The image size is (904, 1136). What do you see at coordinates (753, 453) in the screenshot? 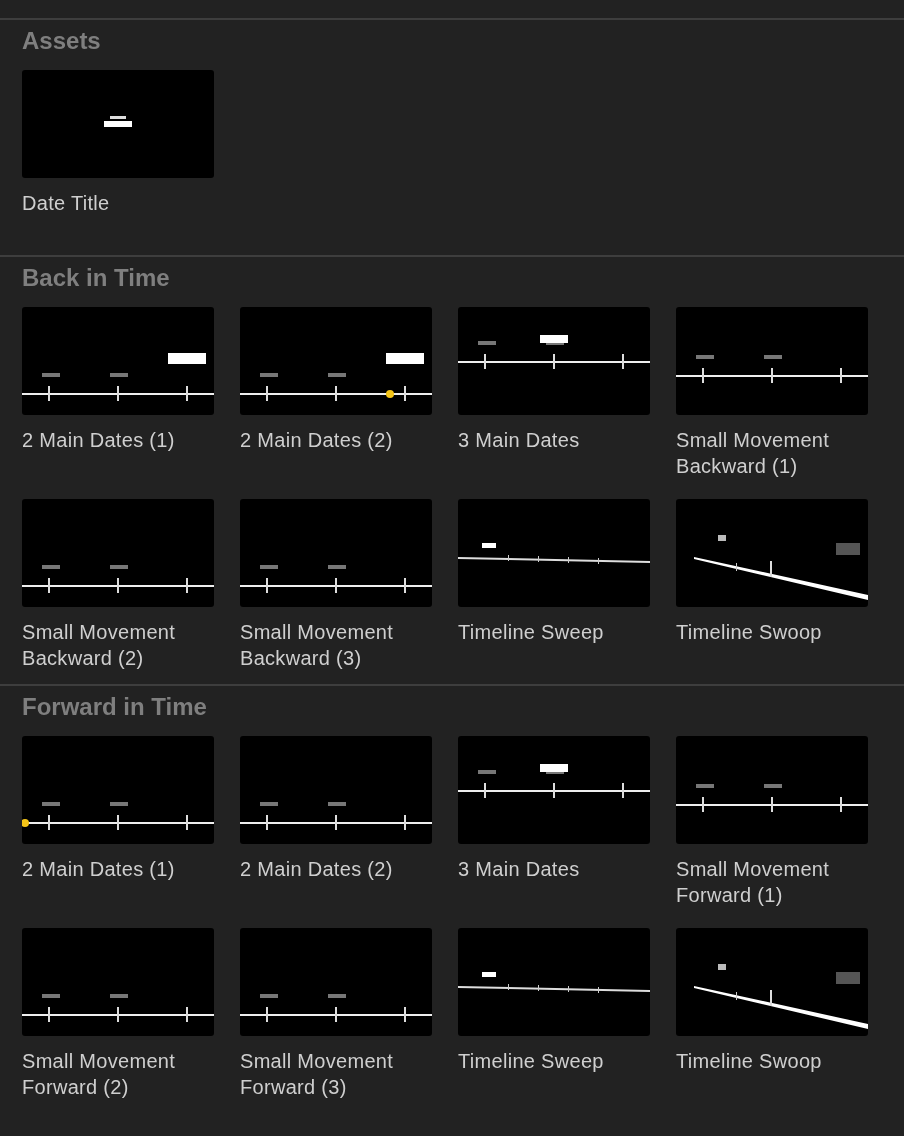
I see `asset-label: Small Movement Backward (1)` at bounding box center [753, 453].